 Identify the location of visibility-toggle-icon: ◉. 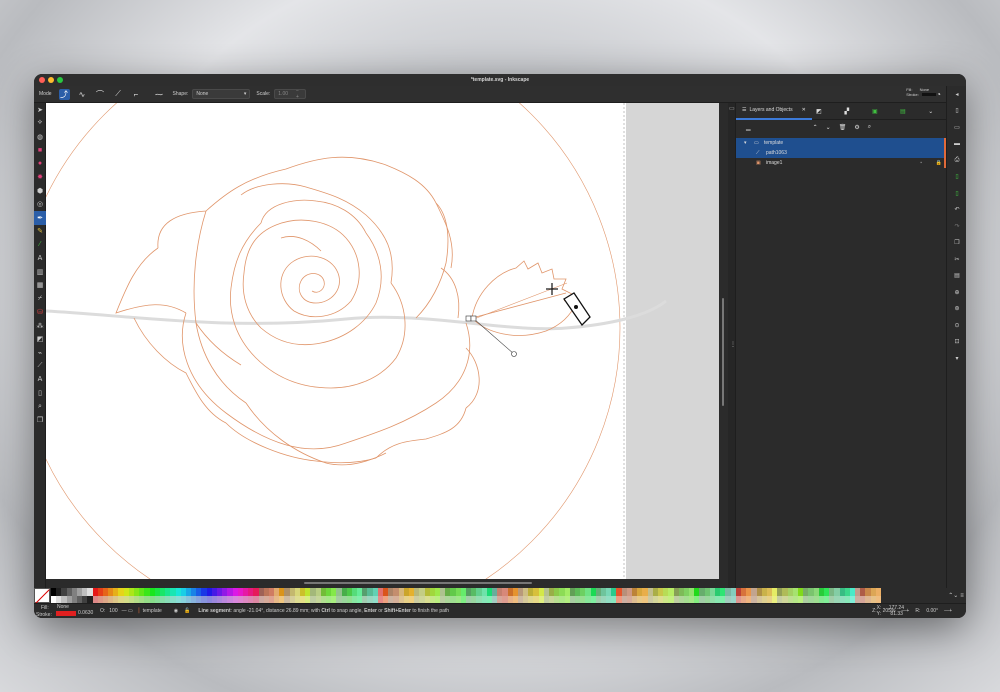
(176, 611).